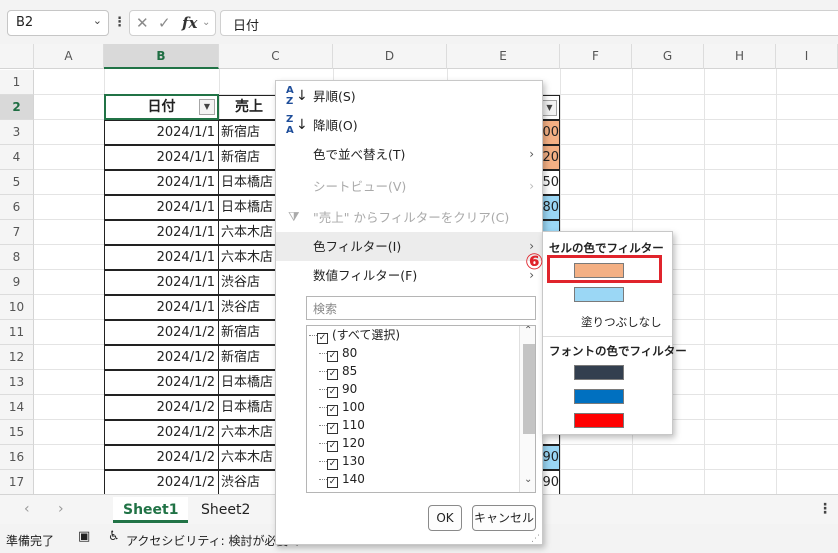 The width and height of the screenshot is (838, 553). I want to click on menu-item-sort-by-color: 色で並べ替え(T) ›, so click(409, 154).